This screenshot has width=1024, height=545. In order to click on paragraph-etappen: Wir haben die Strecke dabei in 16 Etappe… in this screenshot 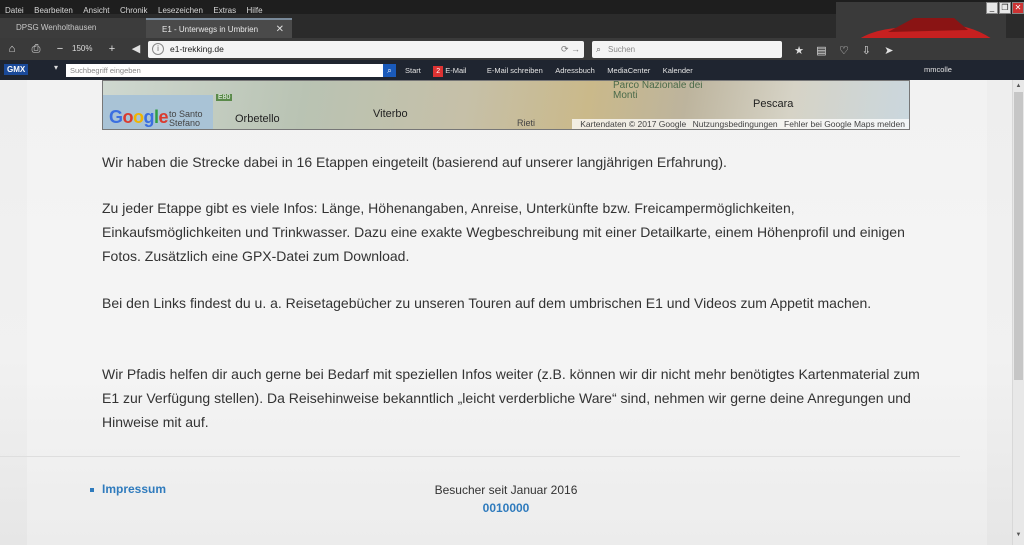, I will do `click(414, 162)`.